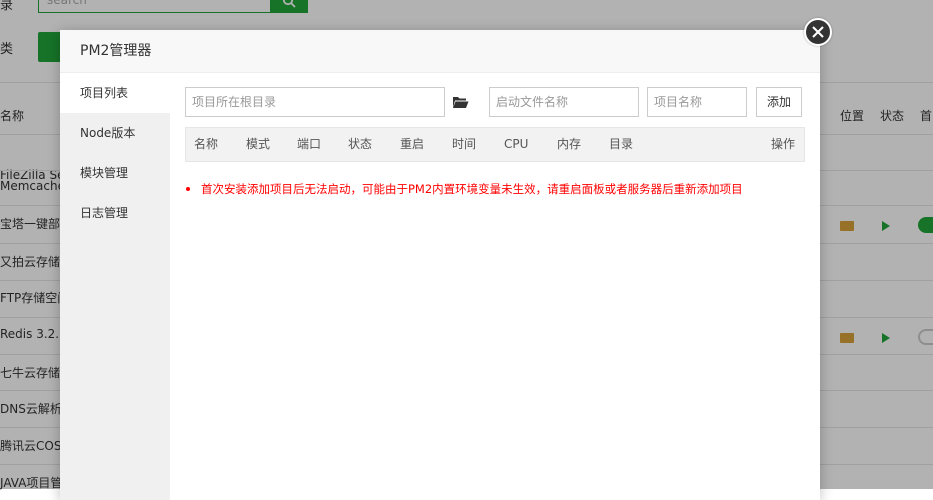 The width and height of the screenshot is (933, 500). What do you see at coordinates (115, 213) in the screenshot?
I see `sidebar-item-log-management: 日志管理` at bounding box center [115, 213].